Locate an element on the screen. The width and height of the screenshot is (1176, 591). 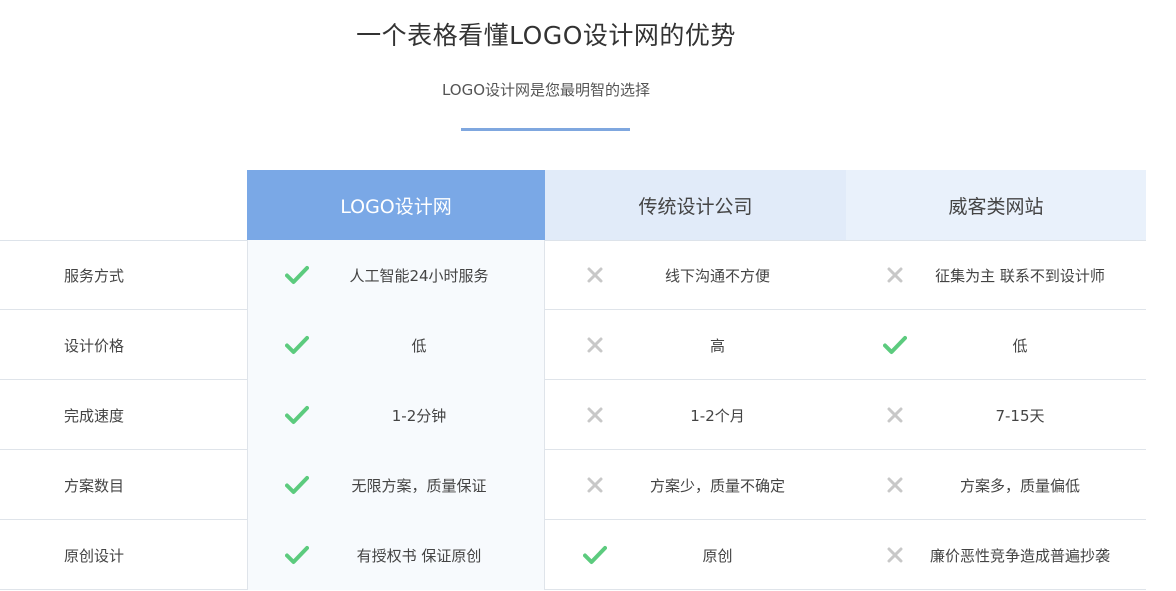
cell-text: 方案多，质量偏低 is located at coordinates (1019, 485).